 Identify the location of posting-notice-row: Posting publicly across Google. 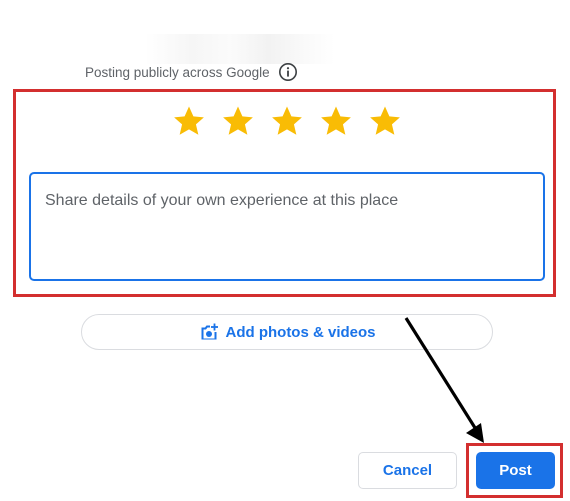
(191, 72).